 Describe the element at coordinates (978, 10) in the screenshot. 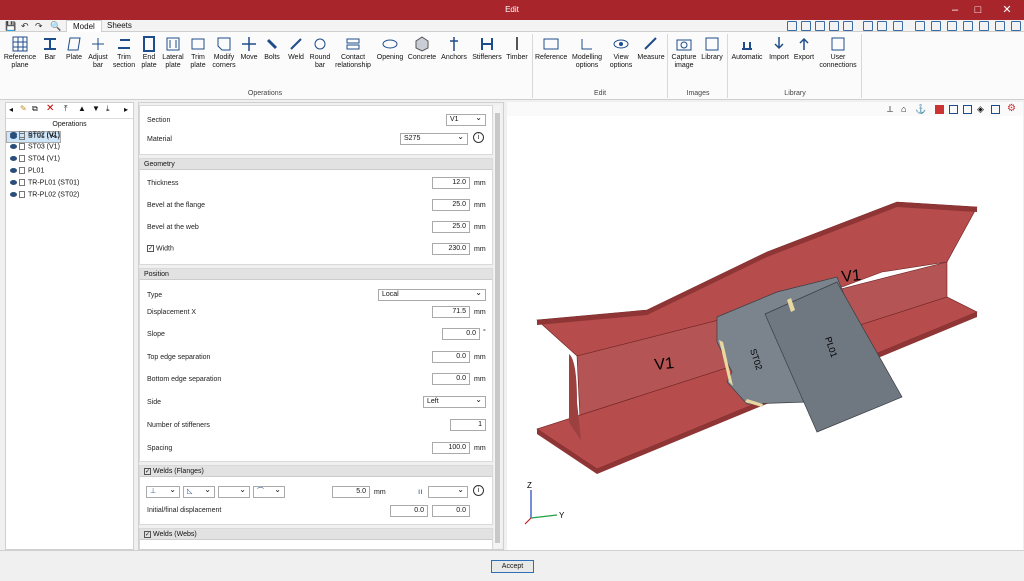

I see `maximize-button: □` at that location.